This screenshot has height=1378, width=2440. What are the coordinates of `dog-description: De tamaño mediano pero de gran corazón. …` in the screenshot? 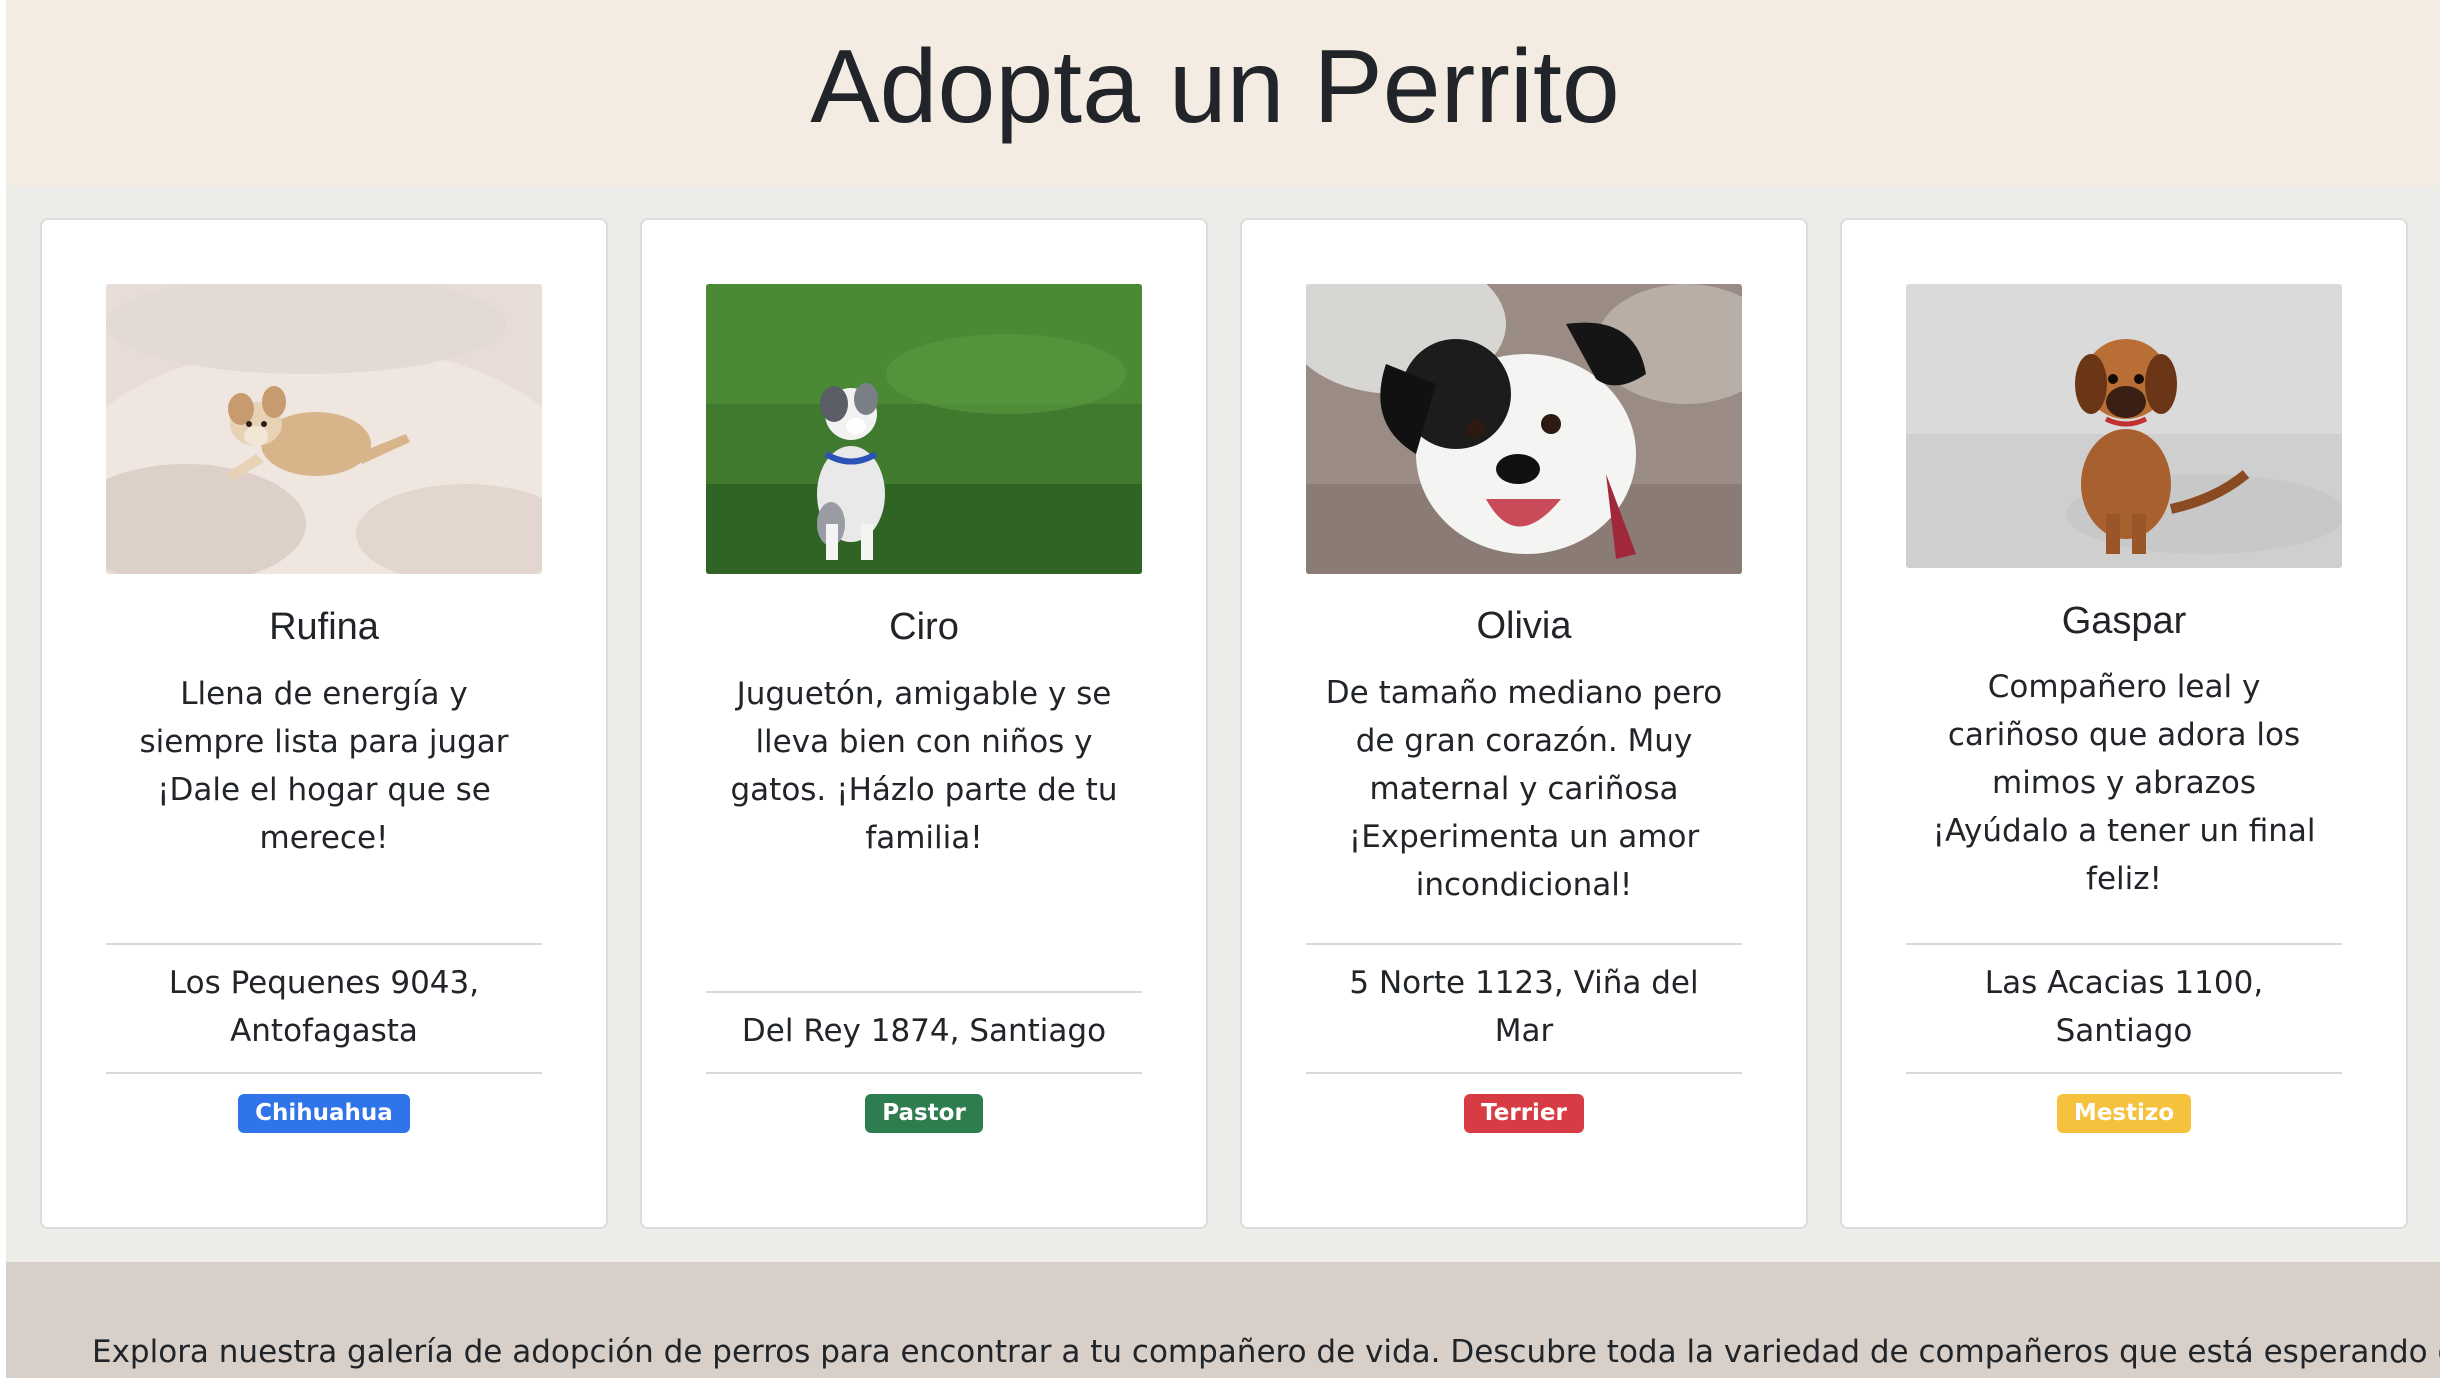 It's located at (1524, 789).